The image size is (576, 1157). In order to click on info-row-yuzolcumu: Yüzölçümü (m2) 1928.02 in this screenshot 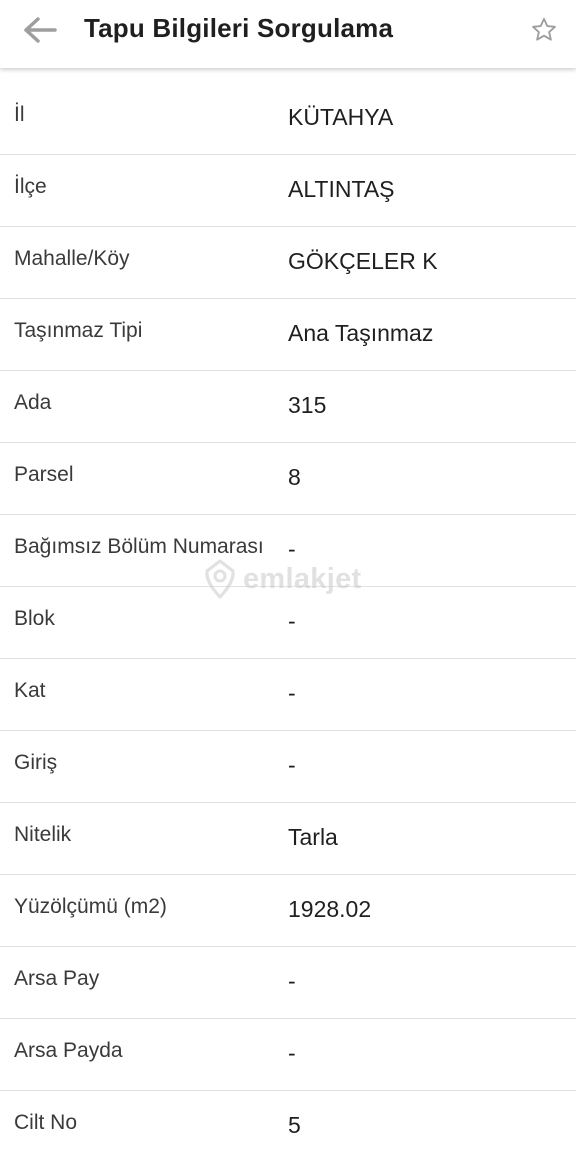, I will do `click(288, 911)`.